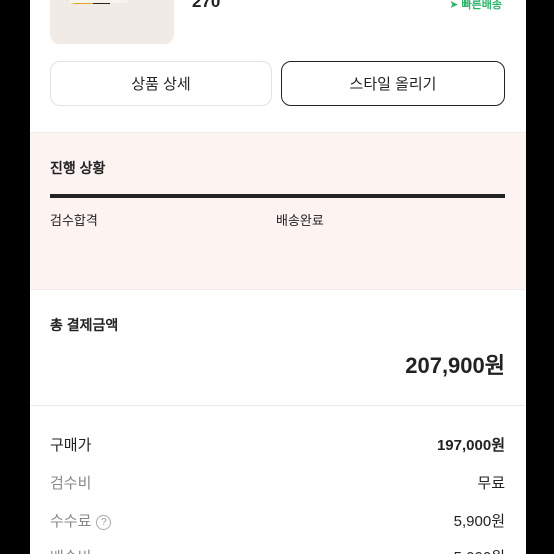  I want to click on commission-value: 5,900원, so click(479, 521).